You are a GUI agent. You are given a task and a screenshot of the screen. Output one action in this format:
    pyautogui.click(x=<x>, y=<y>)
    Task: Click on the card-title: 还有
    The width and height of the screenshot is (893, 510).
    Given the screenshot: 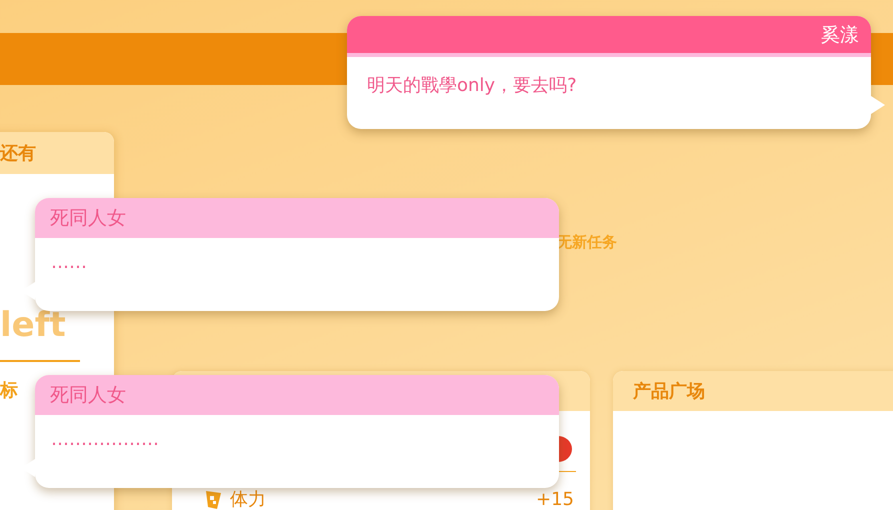 What is the action you would take?
    pyautogui.click(x=18, y=153)
    